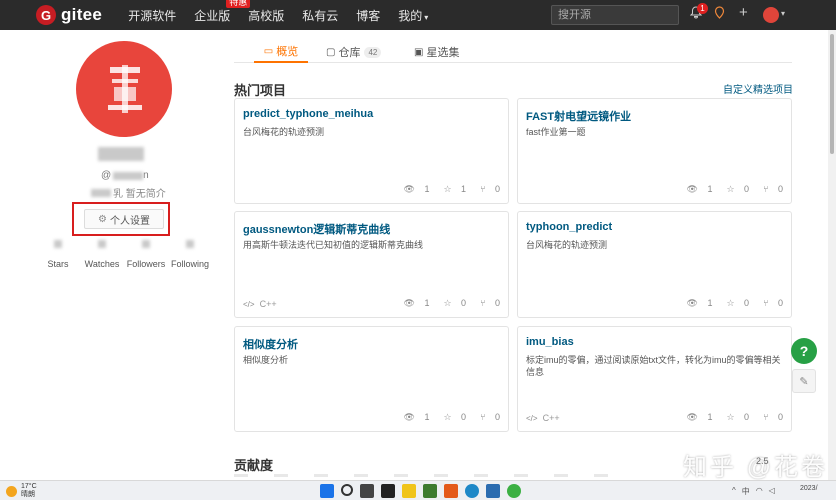 The image size is (836, 500). I want to click on nav-mine: 我的 ▾, so click(413, 15).